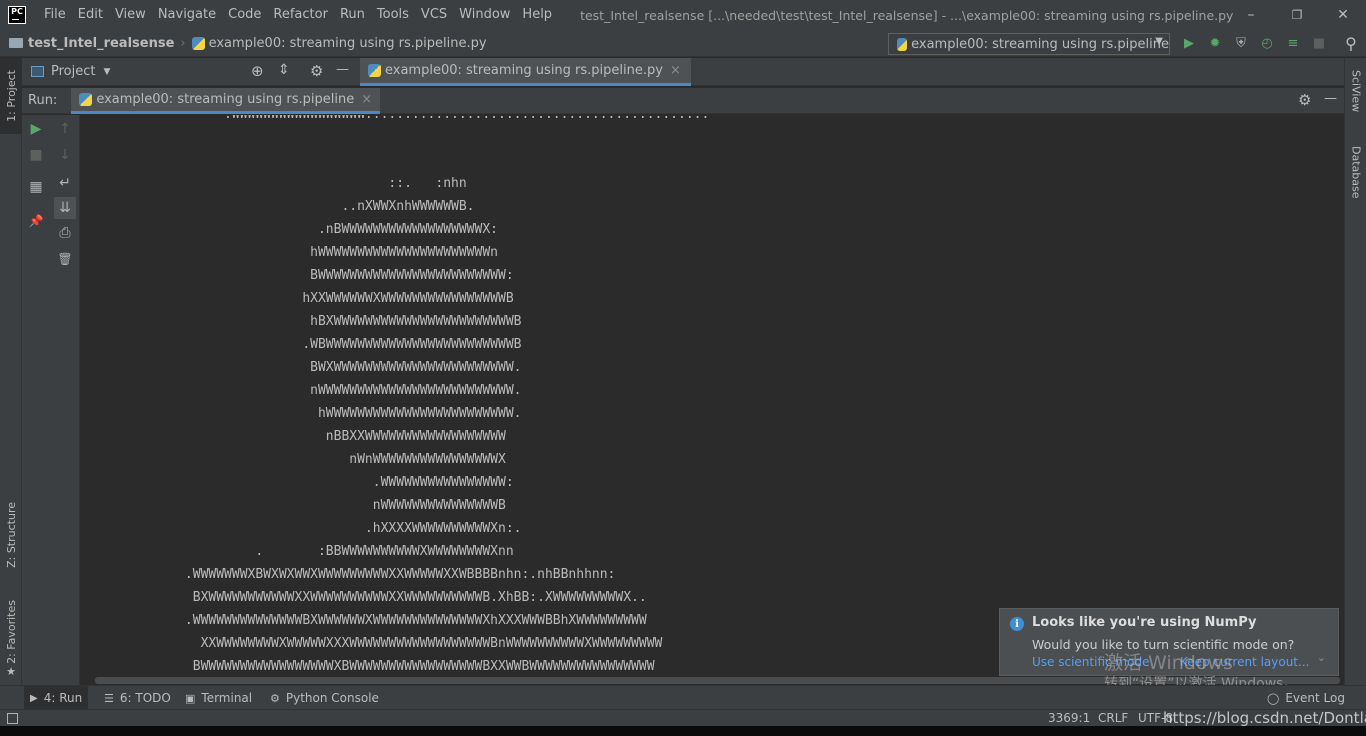 The image size is (1366, 736). I want to click on right-tool-strip: SciView Database, so click(1355, 371).